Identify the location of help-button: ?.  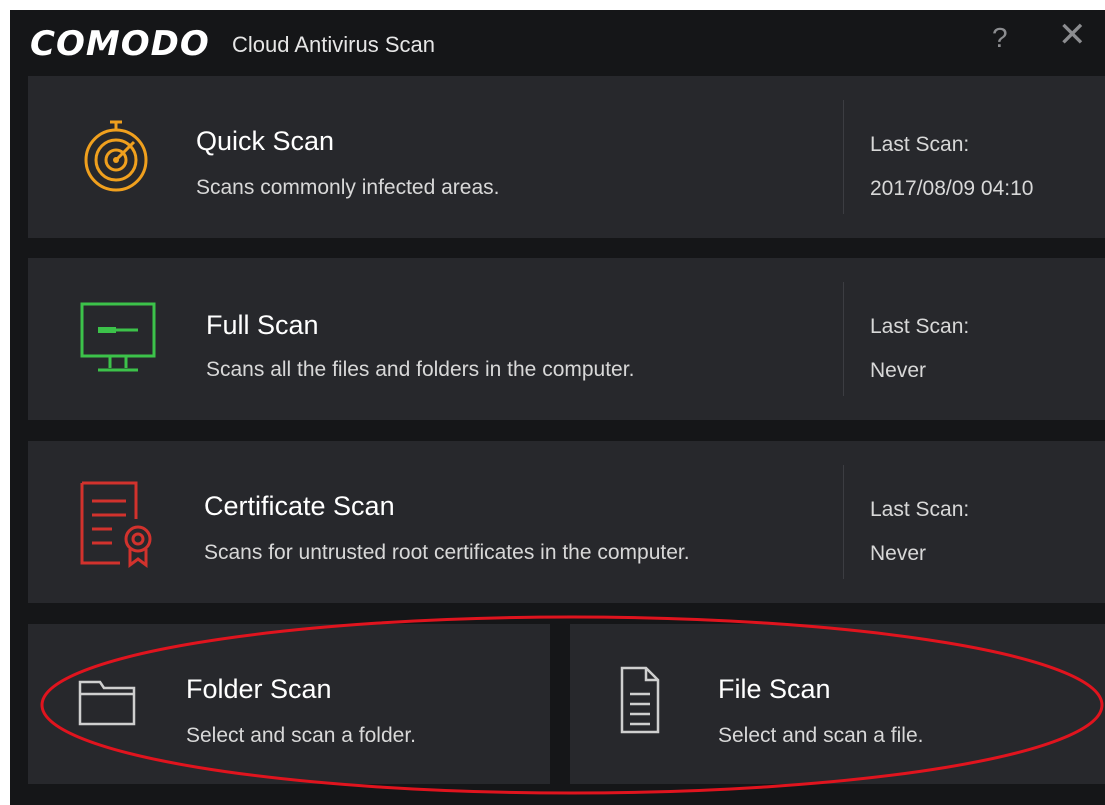
(1000, 38).